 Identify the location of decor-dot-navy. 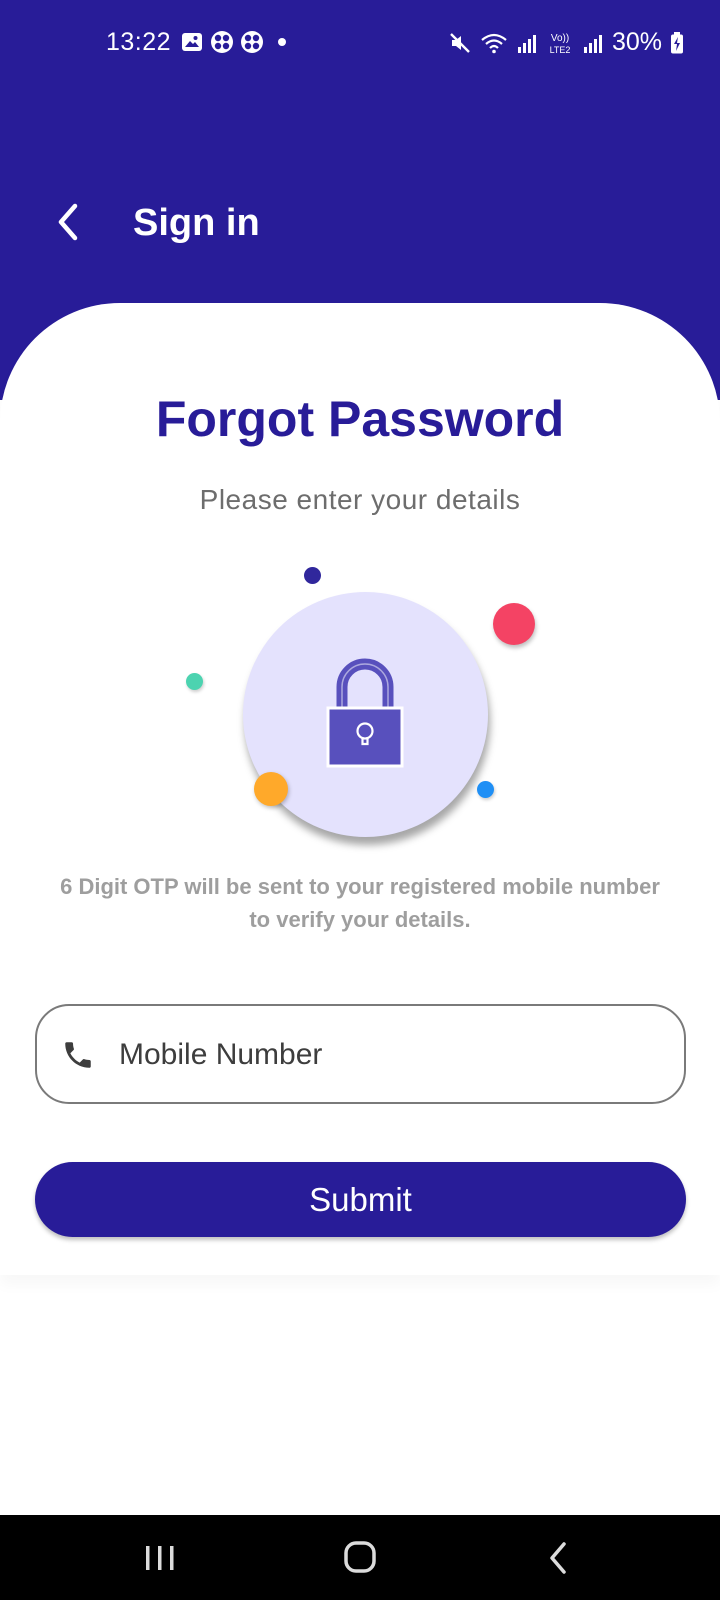
(312, 575).